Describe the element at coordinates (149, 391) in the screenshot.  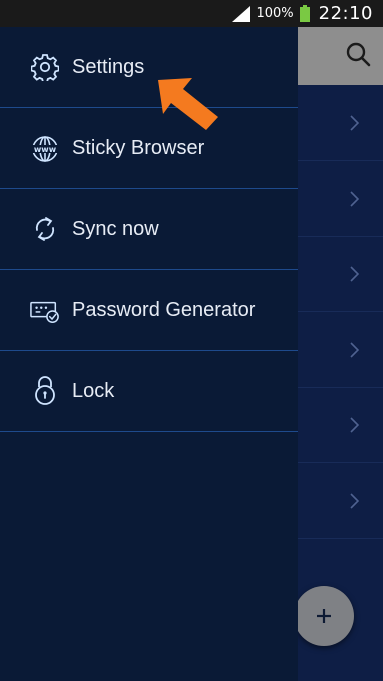
I see `drawer-item-lock: Lock` at that location.